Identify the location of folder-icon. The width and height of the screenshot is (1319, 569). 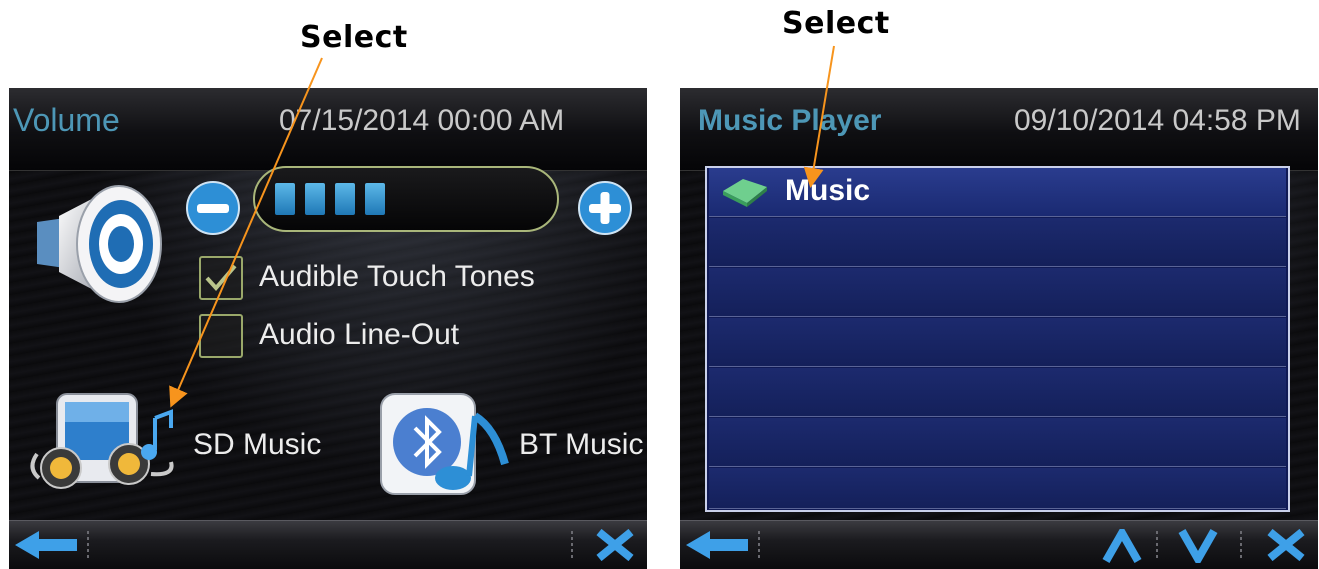
(745, 193).